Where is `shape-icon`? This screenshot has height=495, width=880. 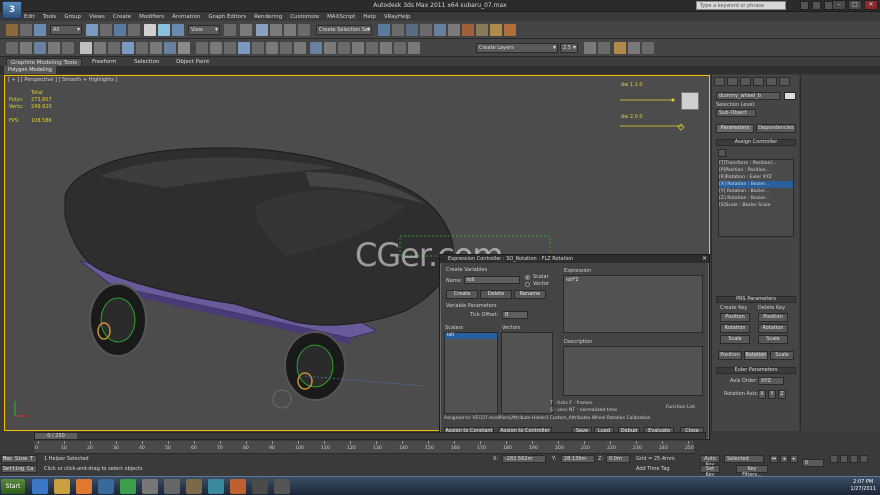 shape-icon is located at coordinates (216, 48).